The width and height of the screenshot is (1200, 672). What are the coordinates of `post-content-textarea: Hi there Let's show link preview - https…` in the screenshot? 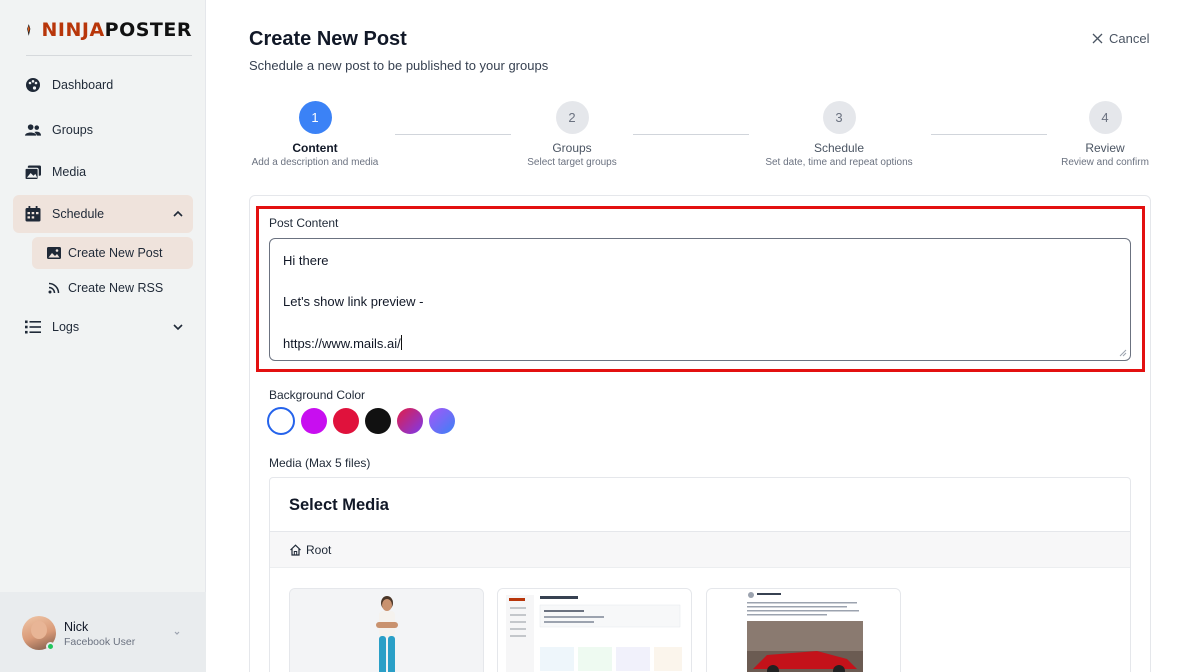 It's located at (700, 299).